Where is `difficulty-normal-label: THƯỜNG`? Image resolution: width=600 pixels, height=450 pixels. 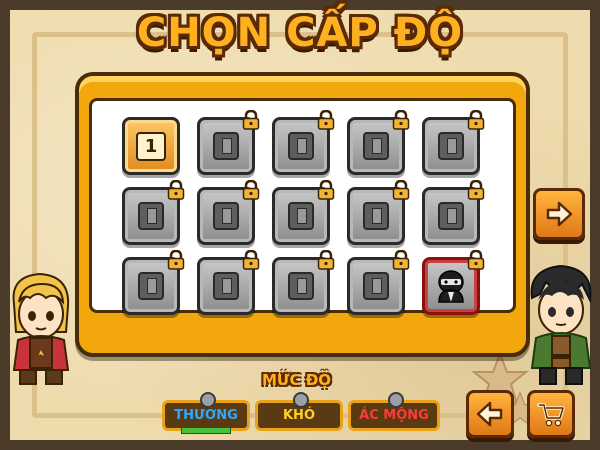
difficulty-normal-label: THƯỜNG is located at coordinates (206, 415).